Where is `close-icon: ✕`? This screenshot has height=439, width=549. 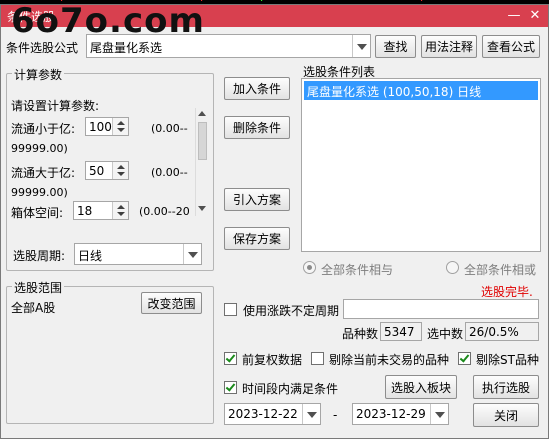
close-icon: ✕ is located at coordinates (535, 15).